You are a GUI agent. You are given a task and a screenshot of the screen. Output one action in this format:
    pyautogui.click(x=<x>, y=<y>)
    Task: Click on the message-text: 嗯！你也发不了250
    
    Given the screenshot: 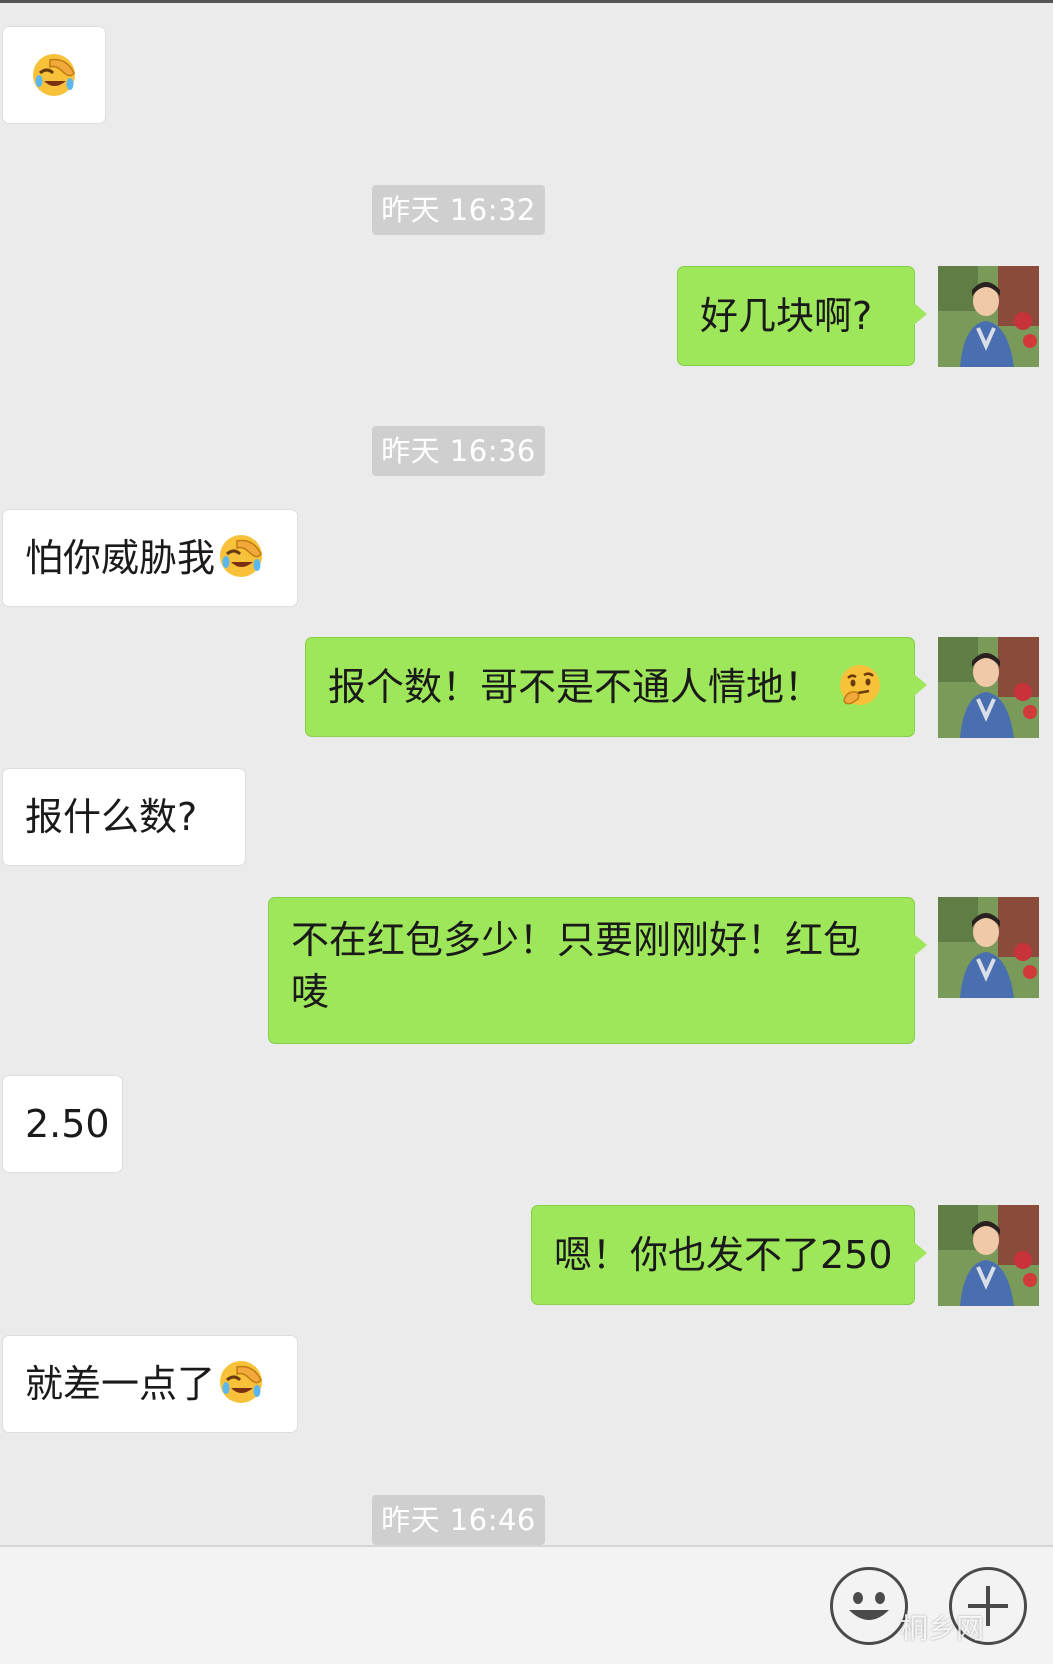 What is the action you would take?
    pyautogui.click(x=723, y=1255)
    